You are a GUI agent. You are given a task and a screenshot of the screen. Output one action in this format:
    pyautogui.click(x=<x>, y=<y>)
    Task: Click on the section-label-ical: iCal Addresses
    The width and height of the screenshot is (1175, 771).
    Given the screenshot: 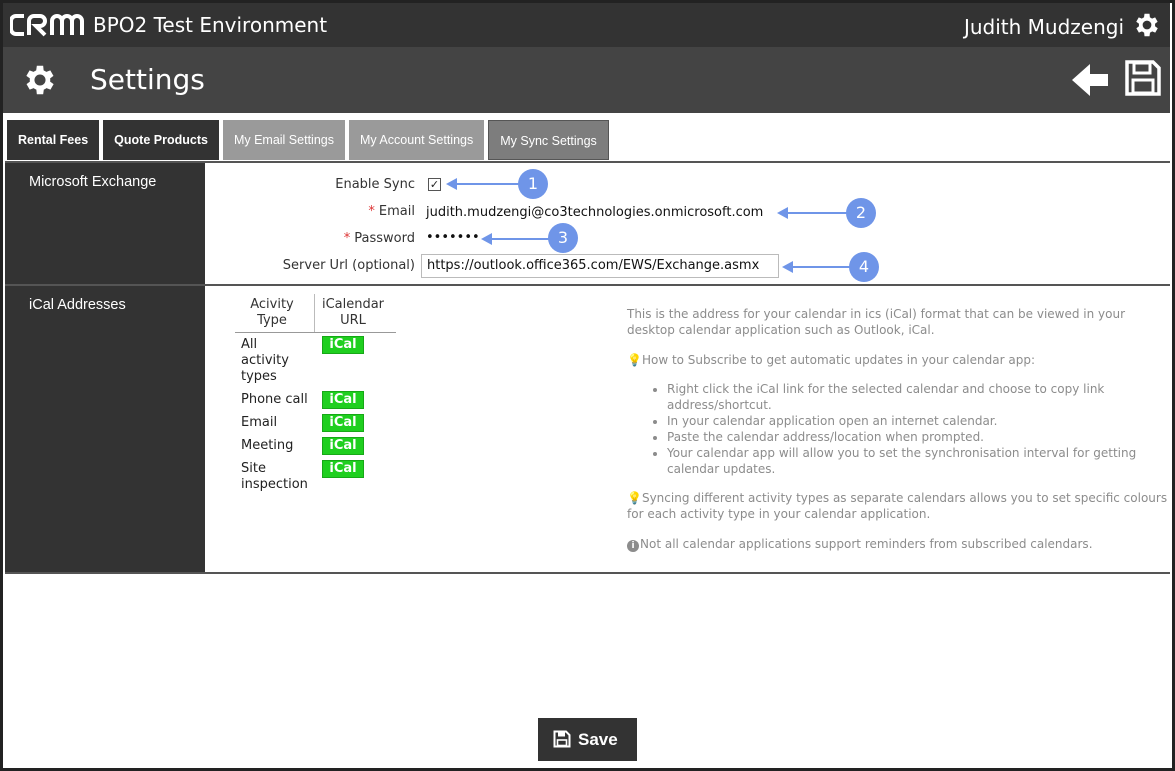 What is the action you would take?
    pyautogui.click(x=105, y=429)
    